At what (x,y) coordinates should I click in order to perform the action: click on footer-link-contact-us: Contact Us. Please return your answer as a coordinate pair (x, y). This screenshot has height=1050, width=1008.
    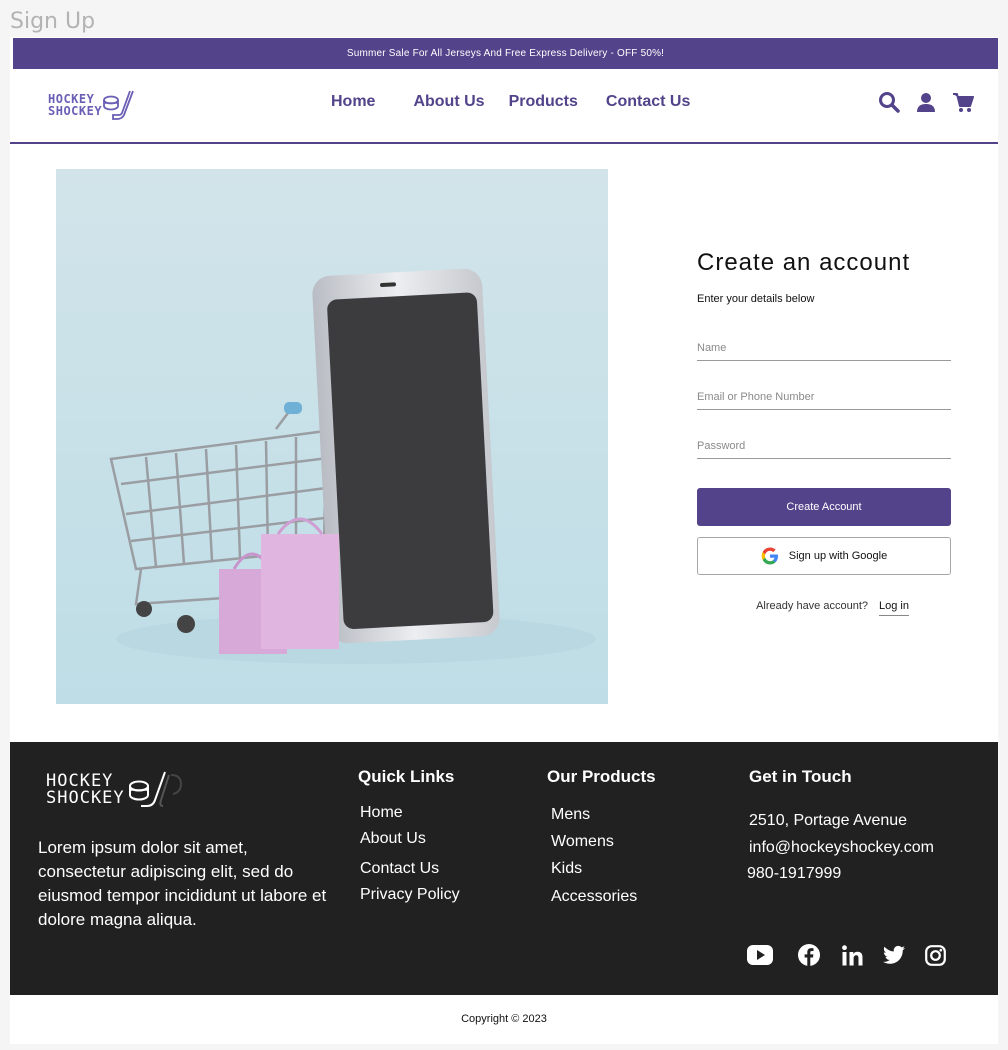
    Looking at the image, I should click on (399, 869).